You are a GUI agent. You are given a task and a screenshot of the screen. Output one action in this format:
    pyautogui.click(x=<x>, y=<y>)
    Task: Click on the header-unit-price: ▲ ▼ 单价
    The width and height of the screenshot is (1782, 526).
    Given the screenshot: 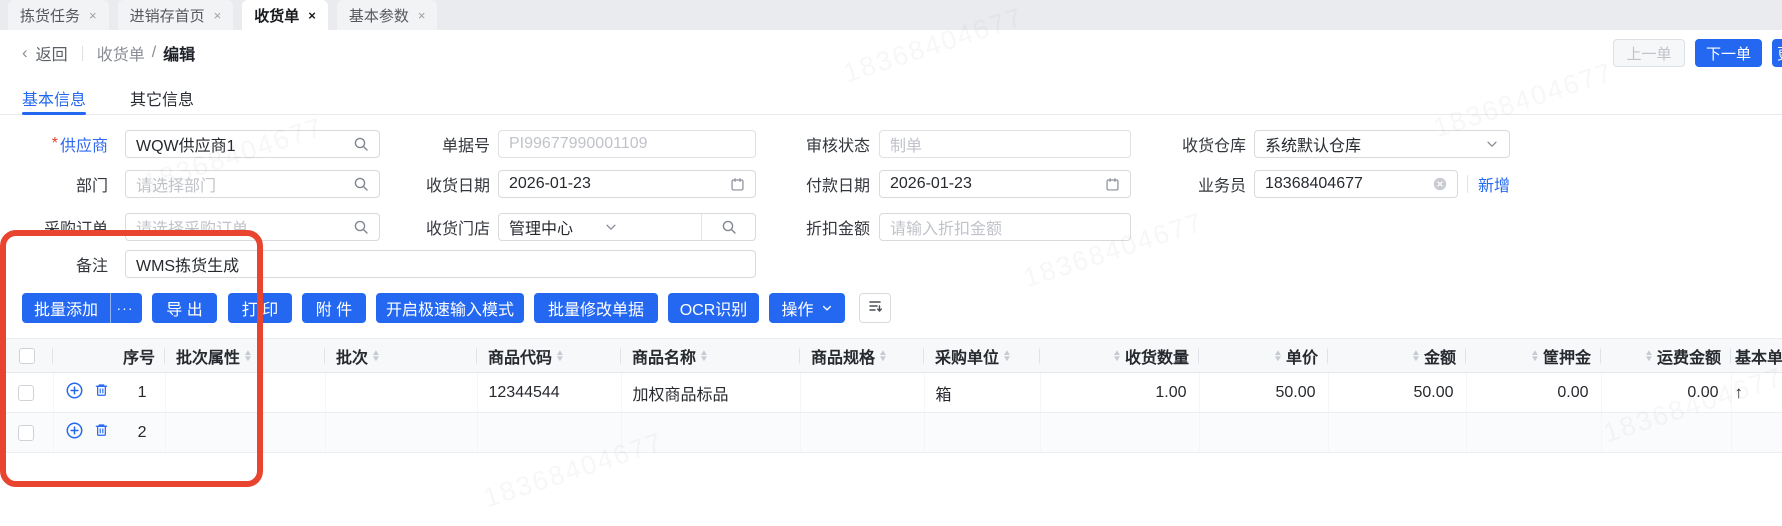 What is the action you would take?
    pyautogui.click(x=1263, y=355)
    